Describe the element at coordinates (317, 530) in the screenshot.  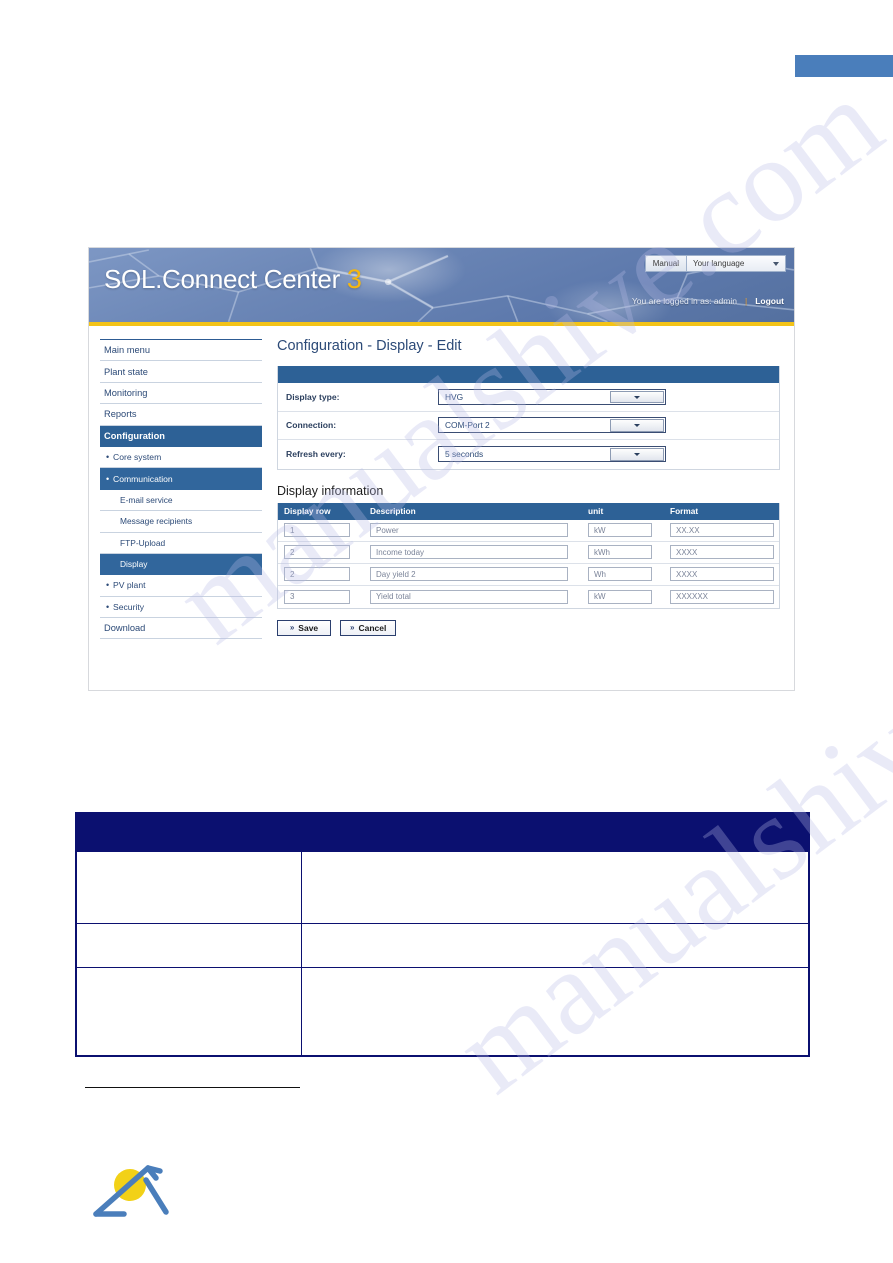
I see `display-row-input: 1` at that location.